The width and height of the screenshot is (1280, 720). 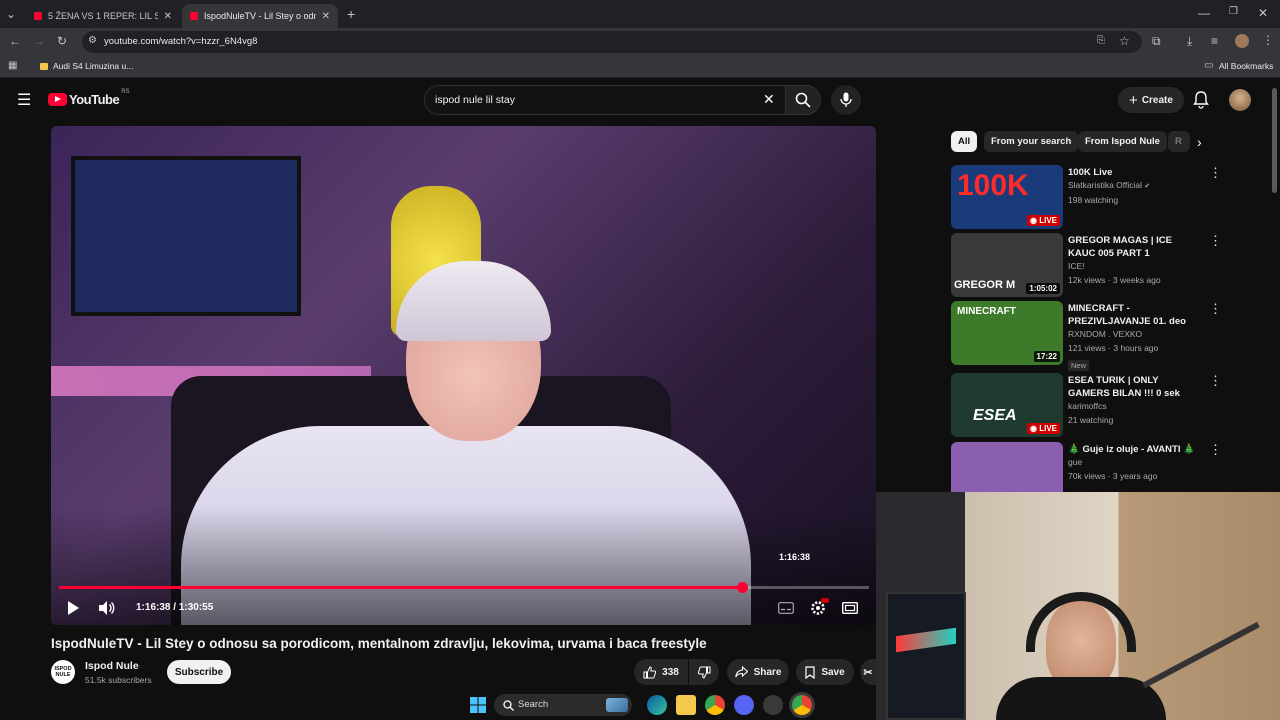 What do you see at coordinates (1209, 65) in the screenshot?
I see `folder-icon: ▭` at bounding box center [1209, 65].